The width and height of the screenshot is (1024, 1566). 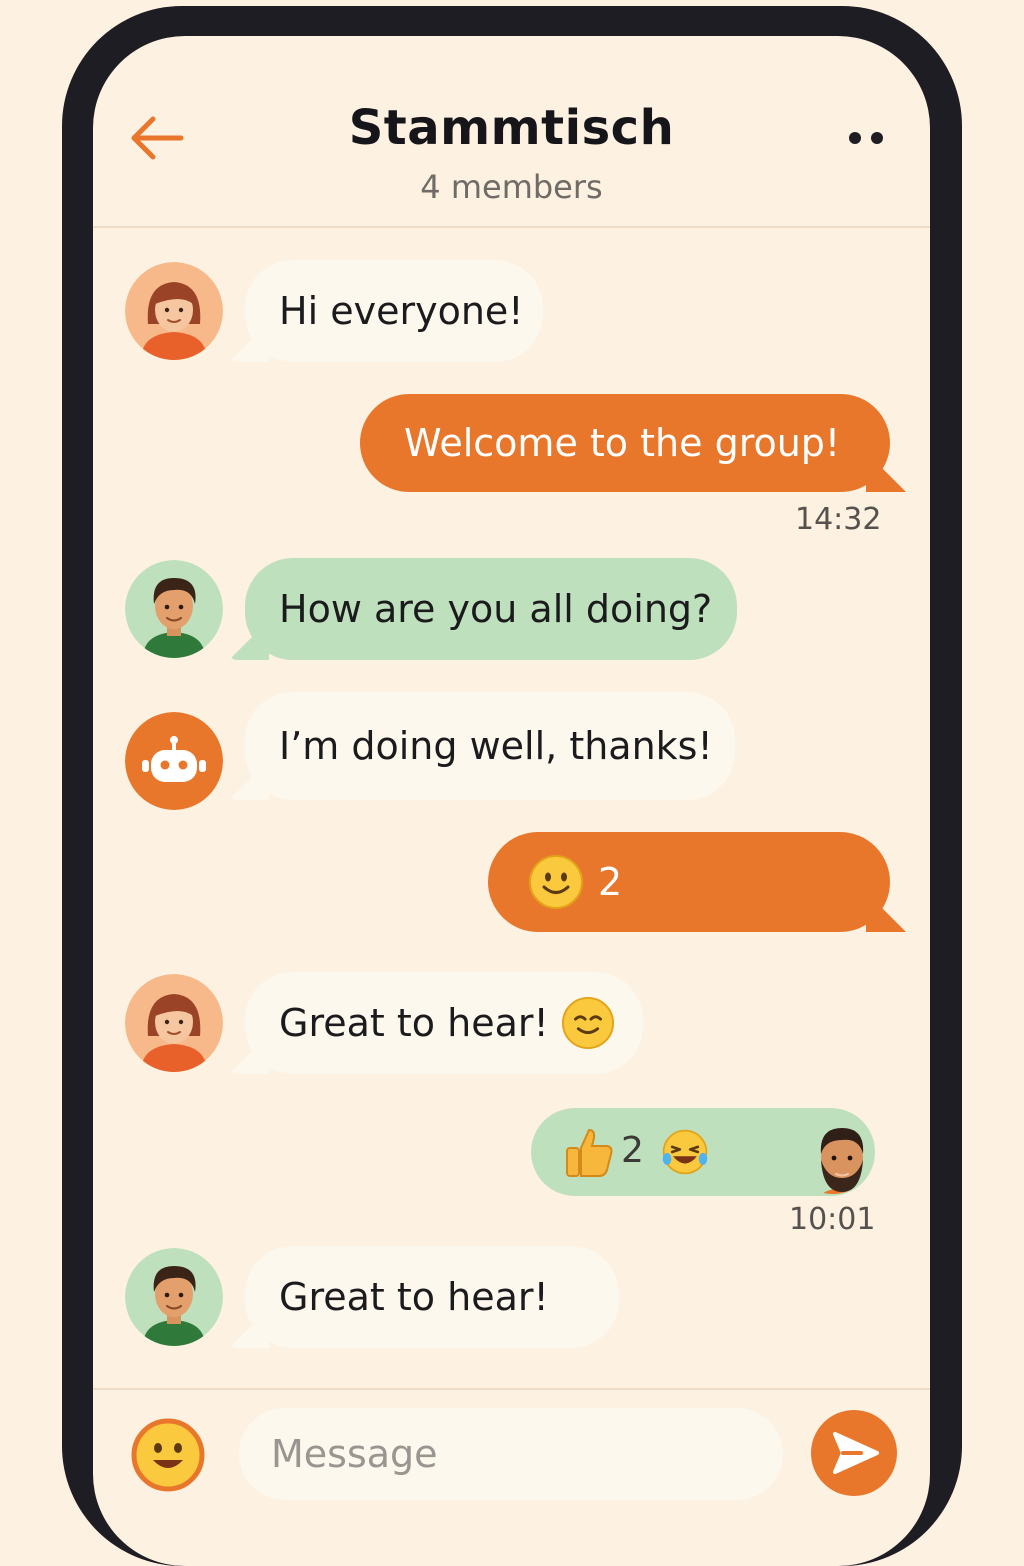 What do you see at coordinates (854, 1453) in the screenshot?
I see `send-icon` at bounding box center [854, 1453].